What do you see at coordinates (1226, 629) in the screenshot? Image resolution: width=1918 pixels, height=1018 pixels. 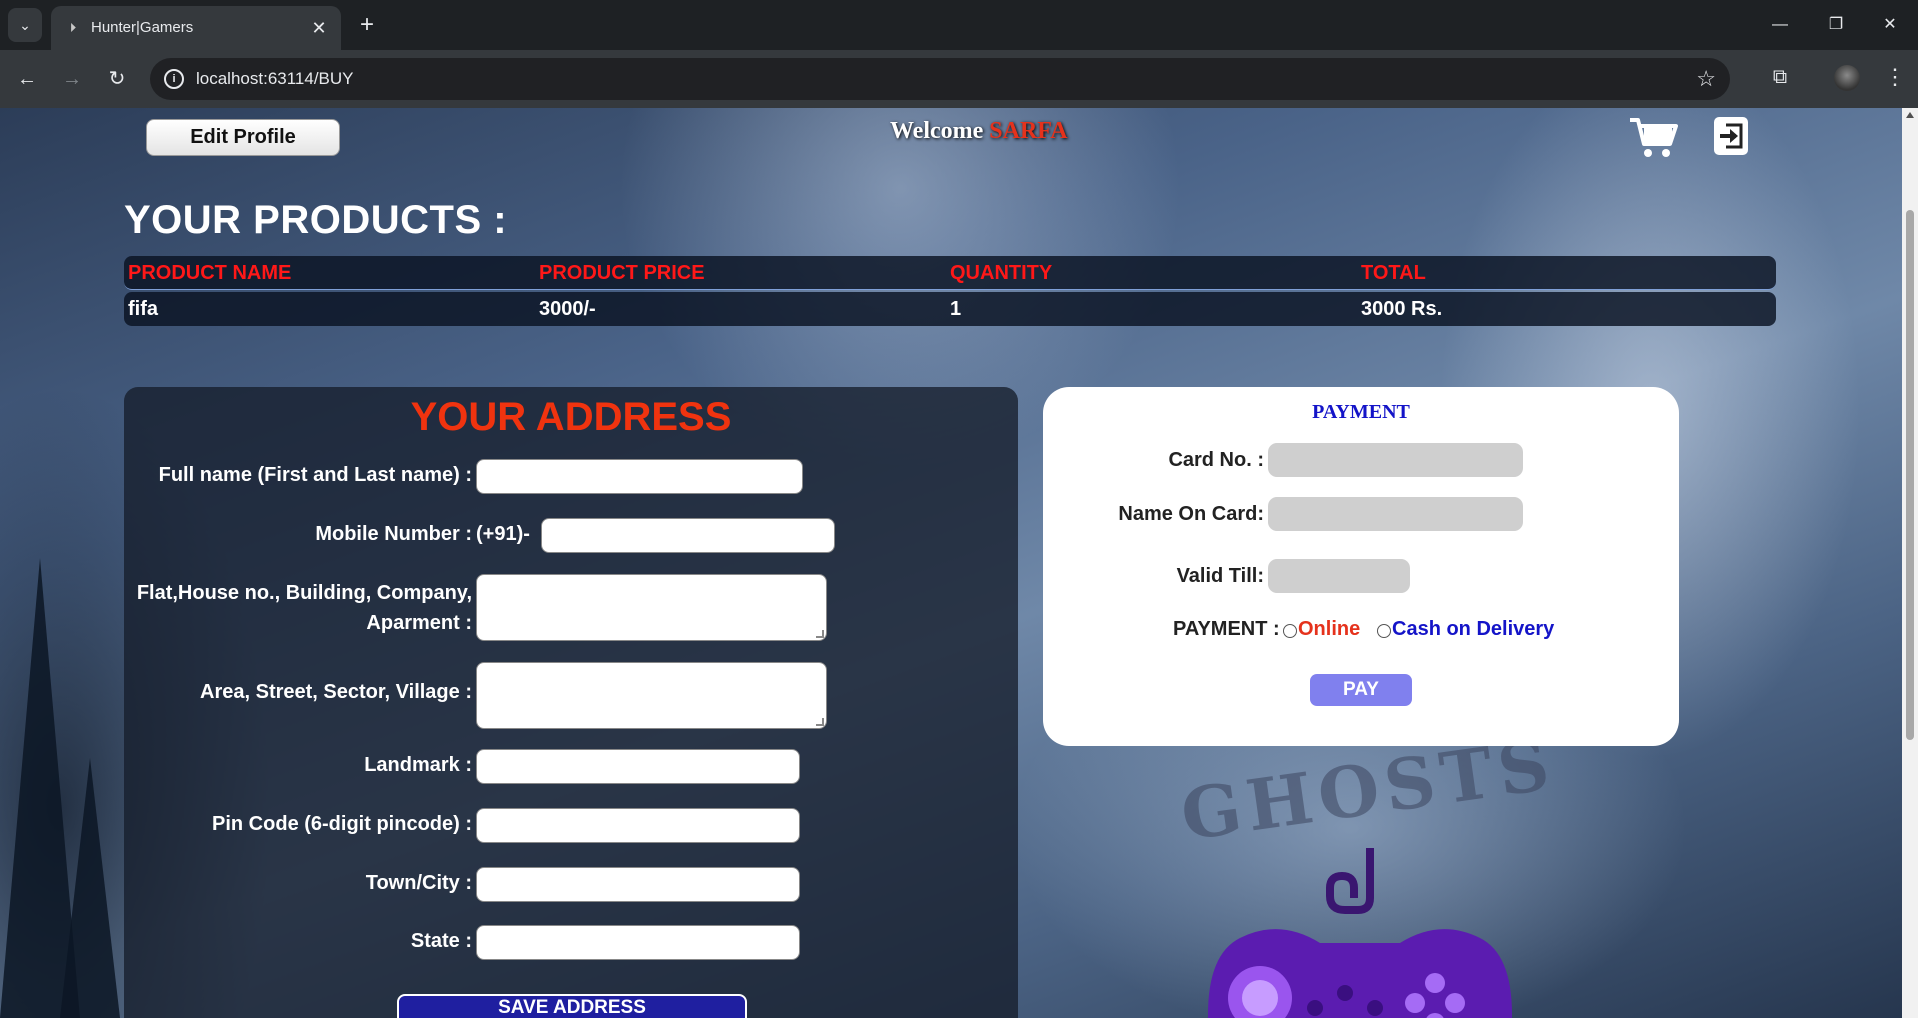 I see `payment-method-label: PAYMENT :` at bounding box center [1226, 629].